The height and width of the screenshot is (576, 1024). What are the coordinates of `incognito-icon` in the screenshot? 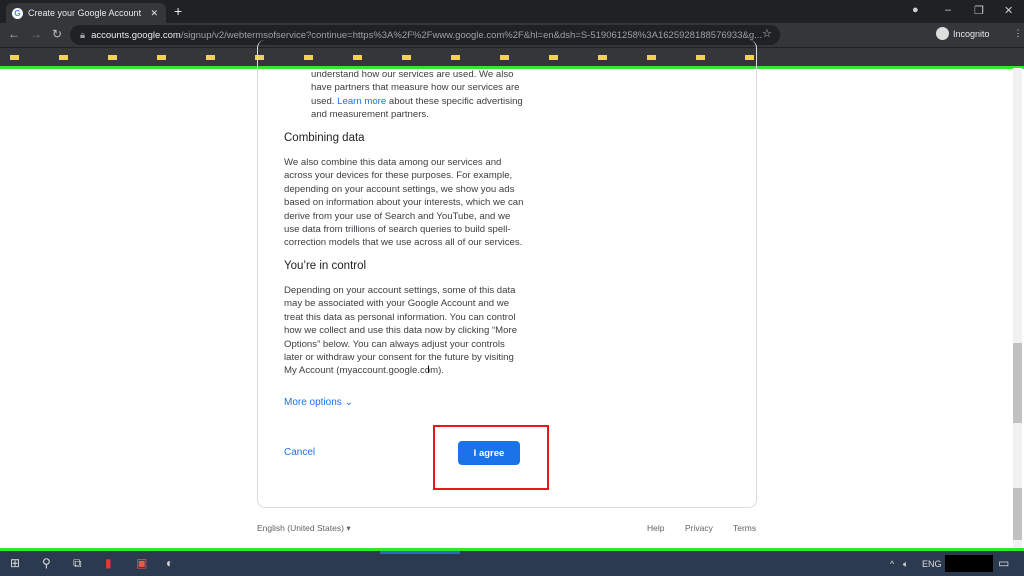 It's located at (942, 33).